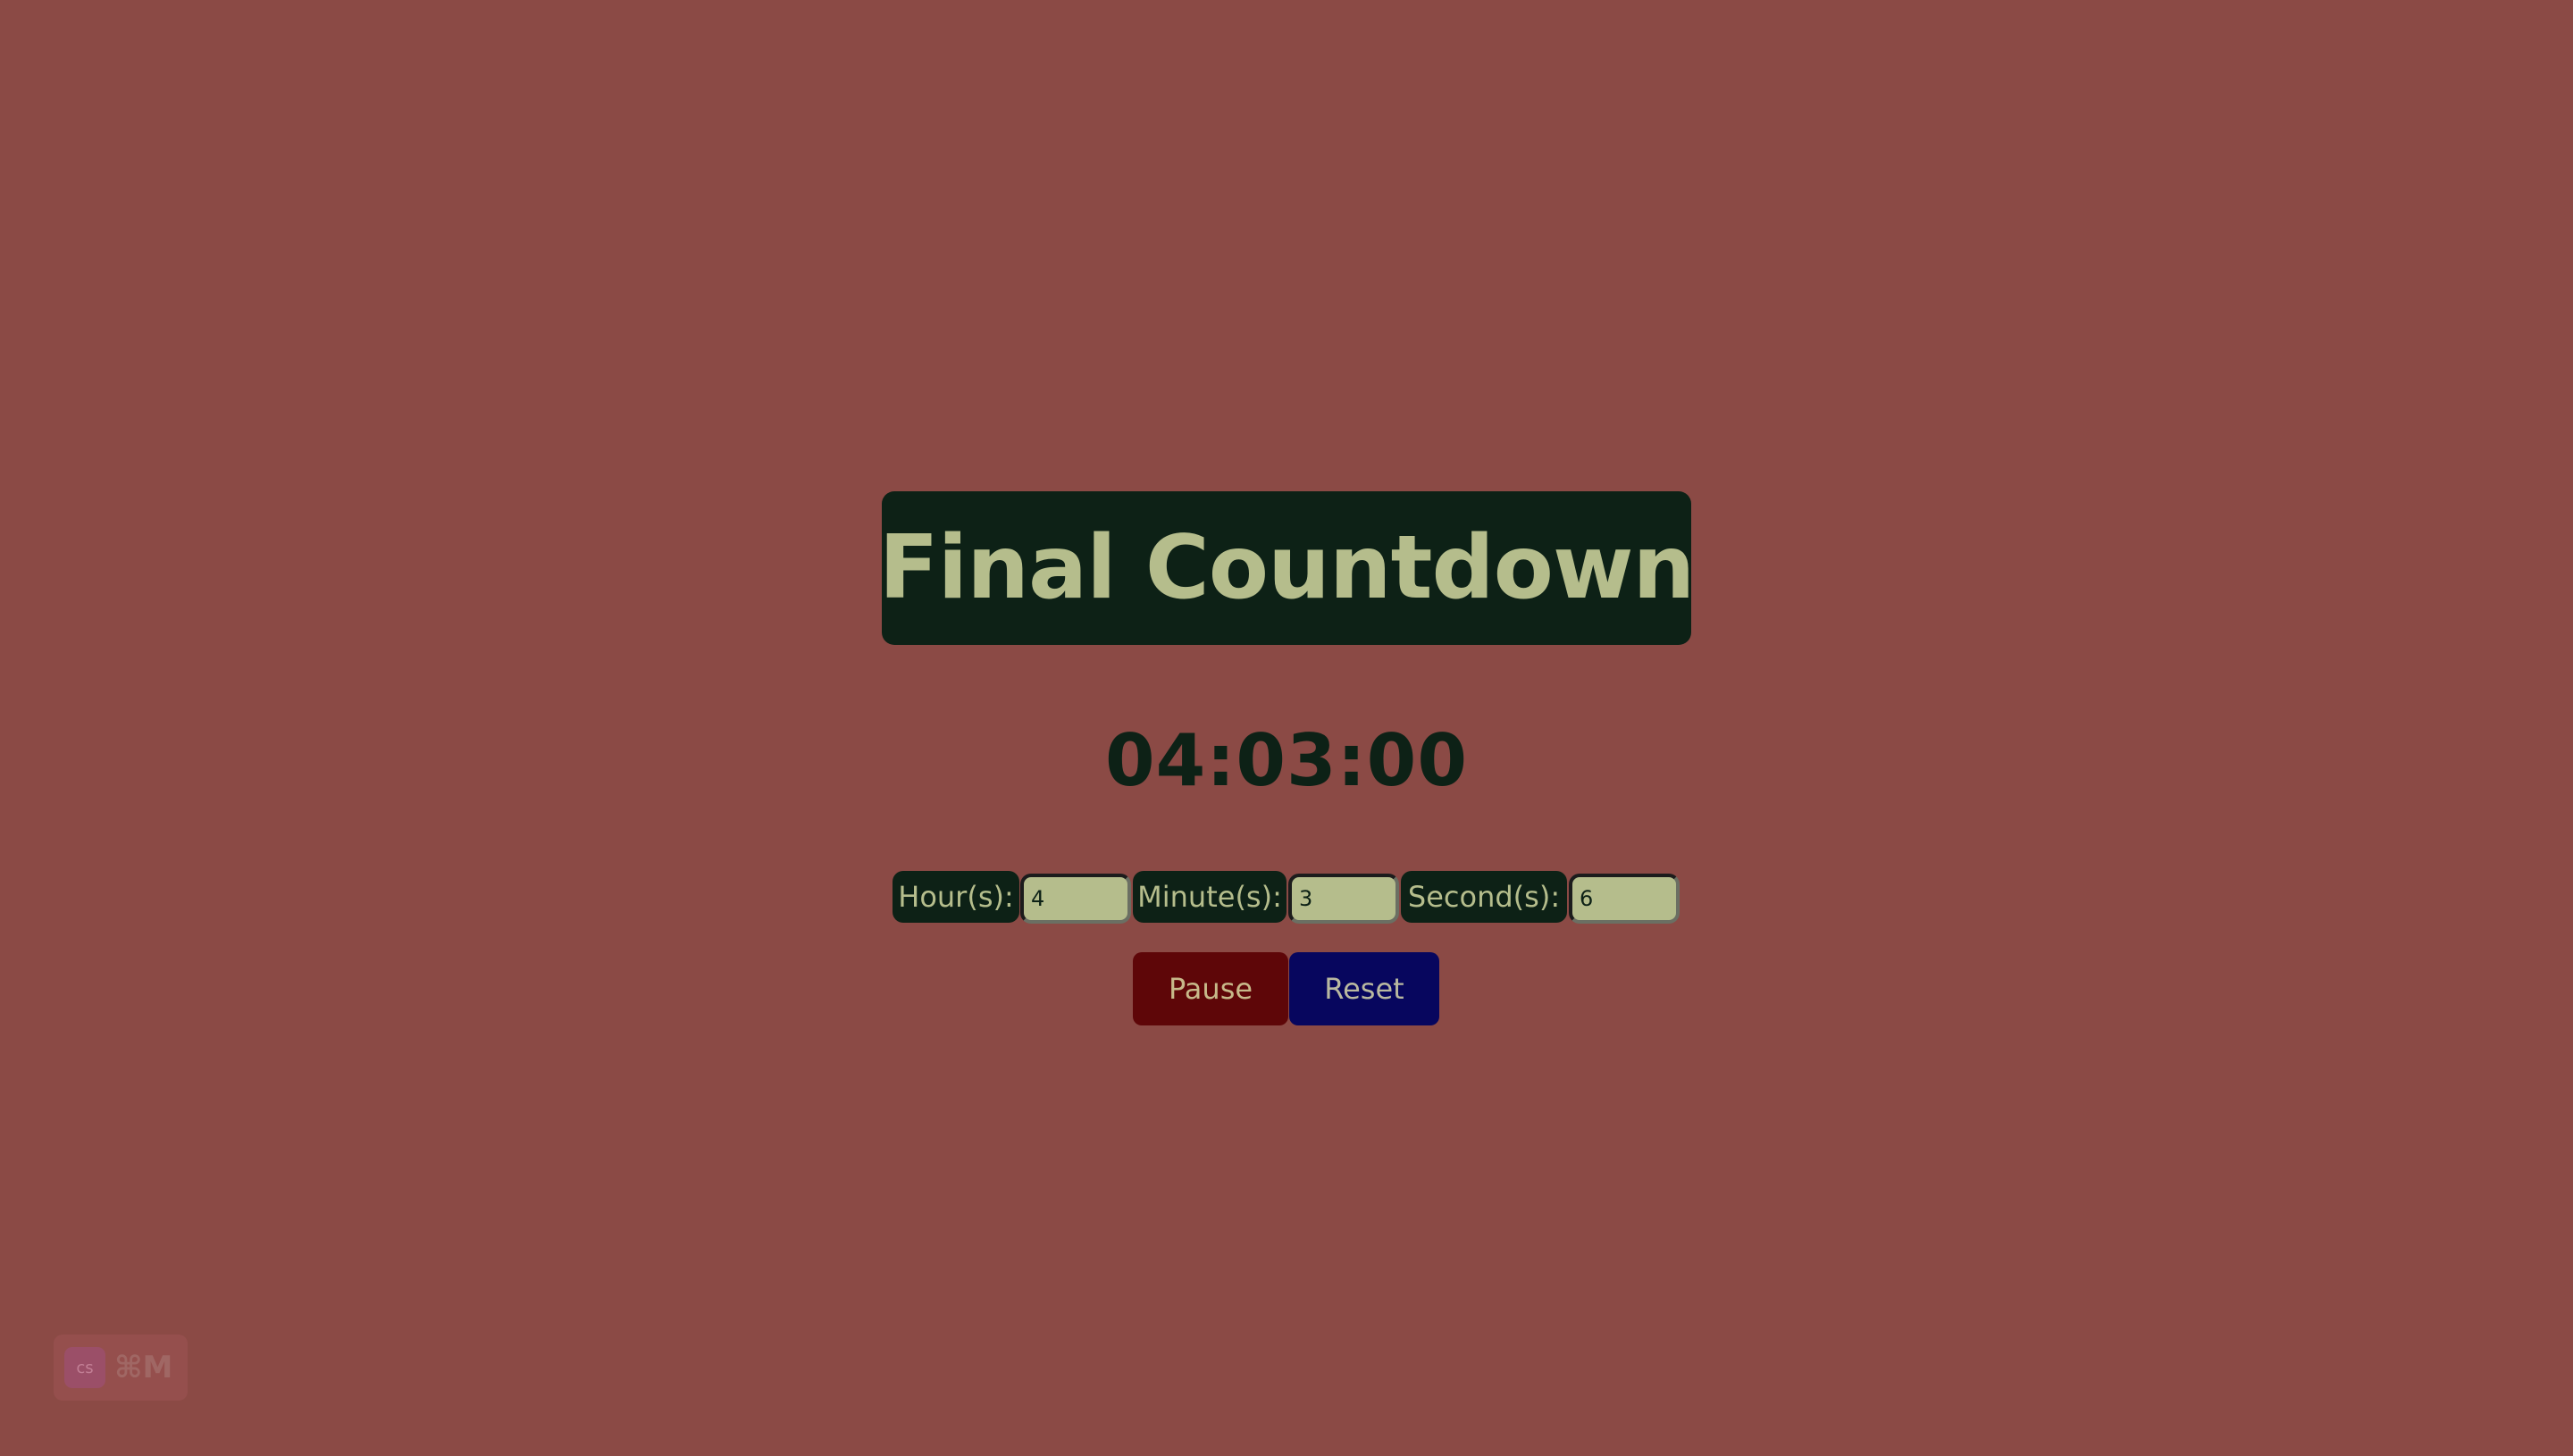 The height and width of the screenshot is (1456, 2573). Describe the element at coordinates (143, 1367) in the screenshot. I see `shortcut-text: ⌘M` at that location.